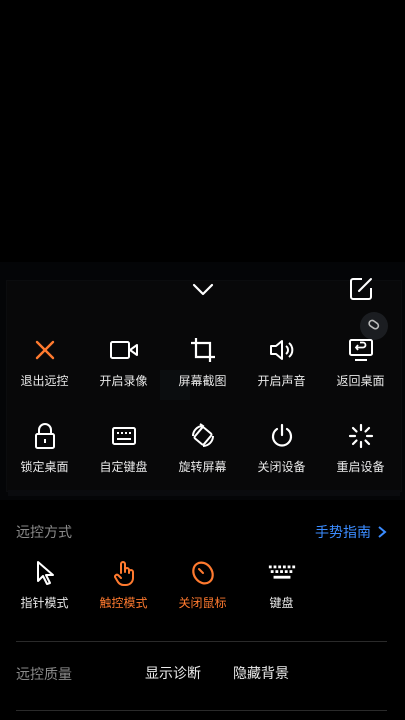  I want to click on enable-sound-button: 开启声音, so click(281, 364).